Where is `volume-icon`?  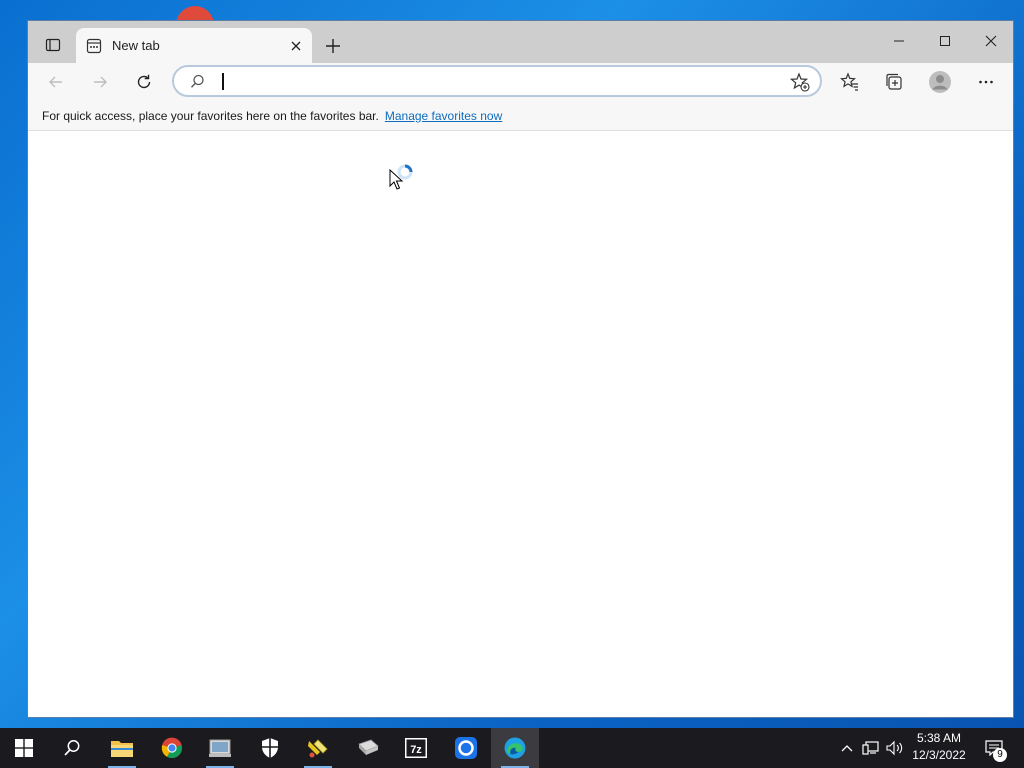
volume-icon is located at coordinates (894, 748).